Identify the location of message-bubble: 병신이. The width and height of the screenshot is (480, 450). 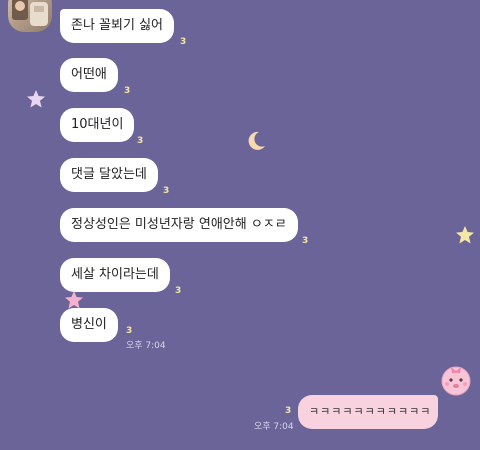
(89, 325).